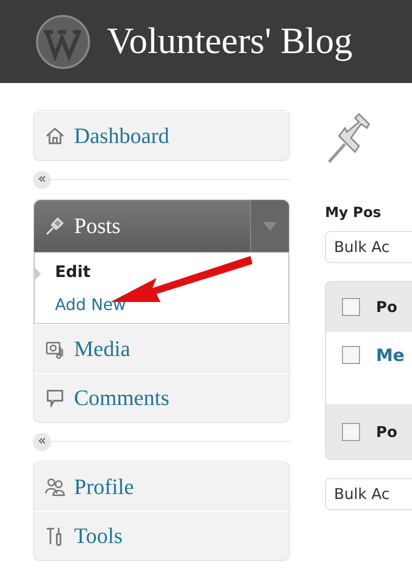 The height and width of the screenshot is (574, 412). I want to click on site-title: Volunteers' Blog, so click(229, 41).